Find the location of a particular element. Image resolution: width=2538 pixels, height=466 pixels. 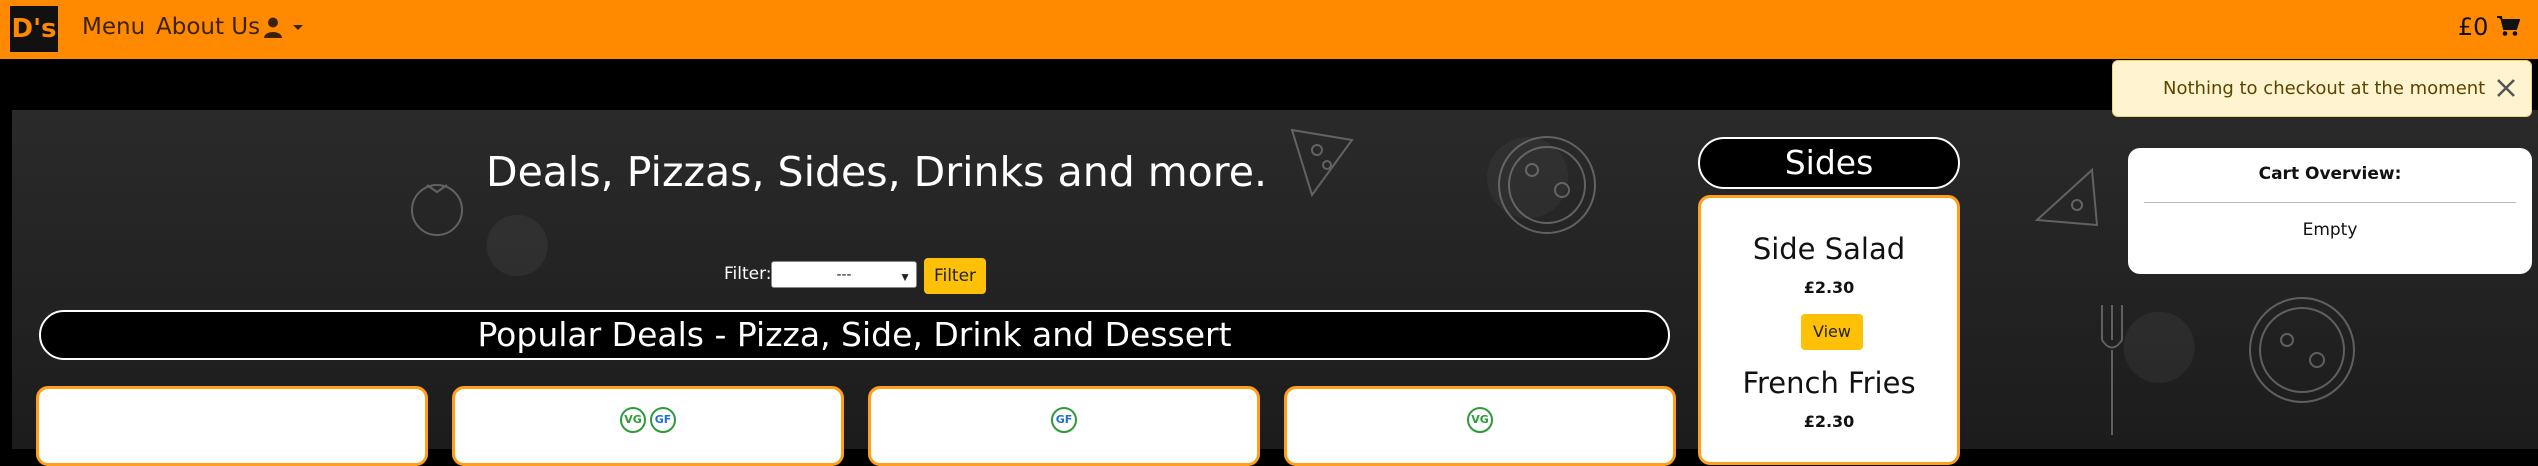

close-icon is located at coordinates (2506, 88).